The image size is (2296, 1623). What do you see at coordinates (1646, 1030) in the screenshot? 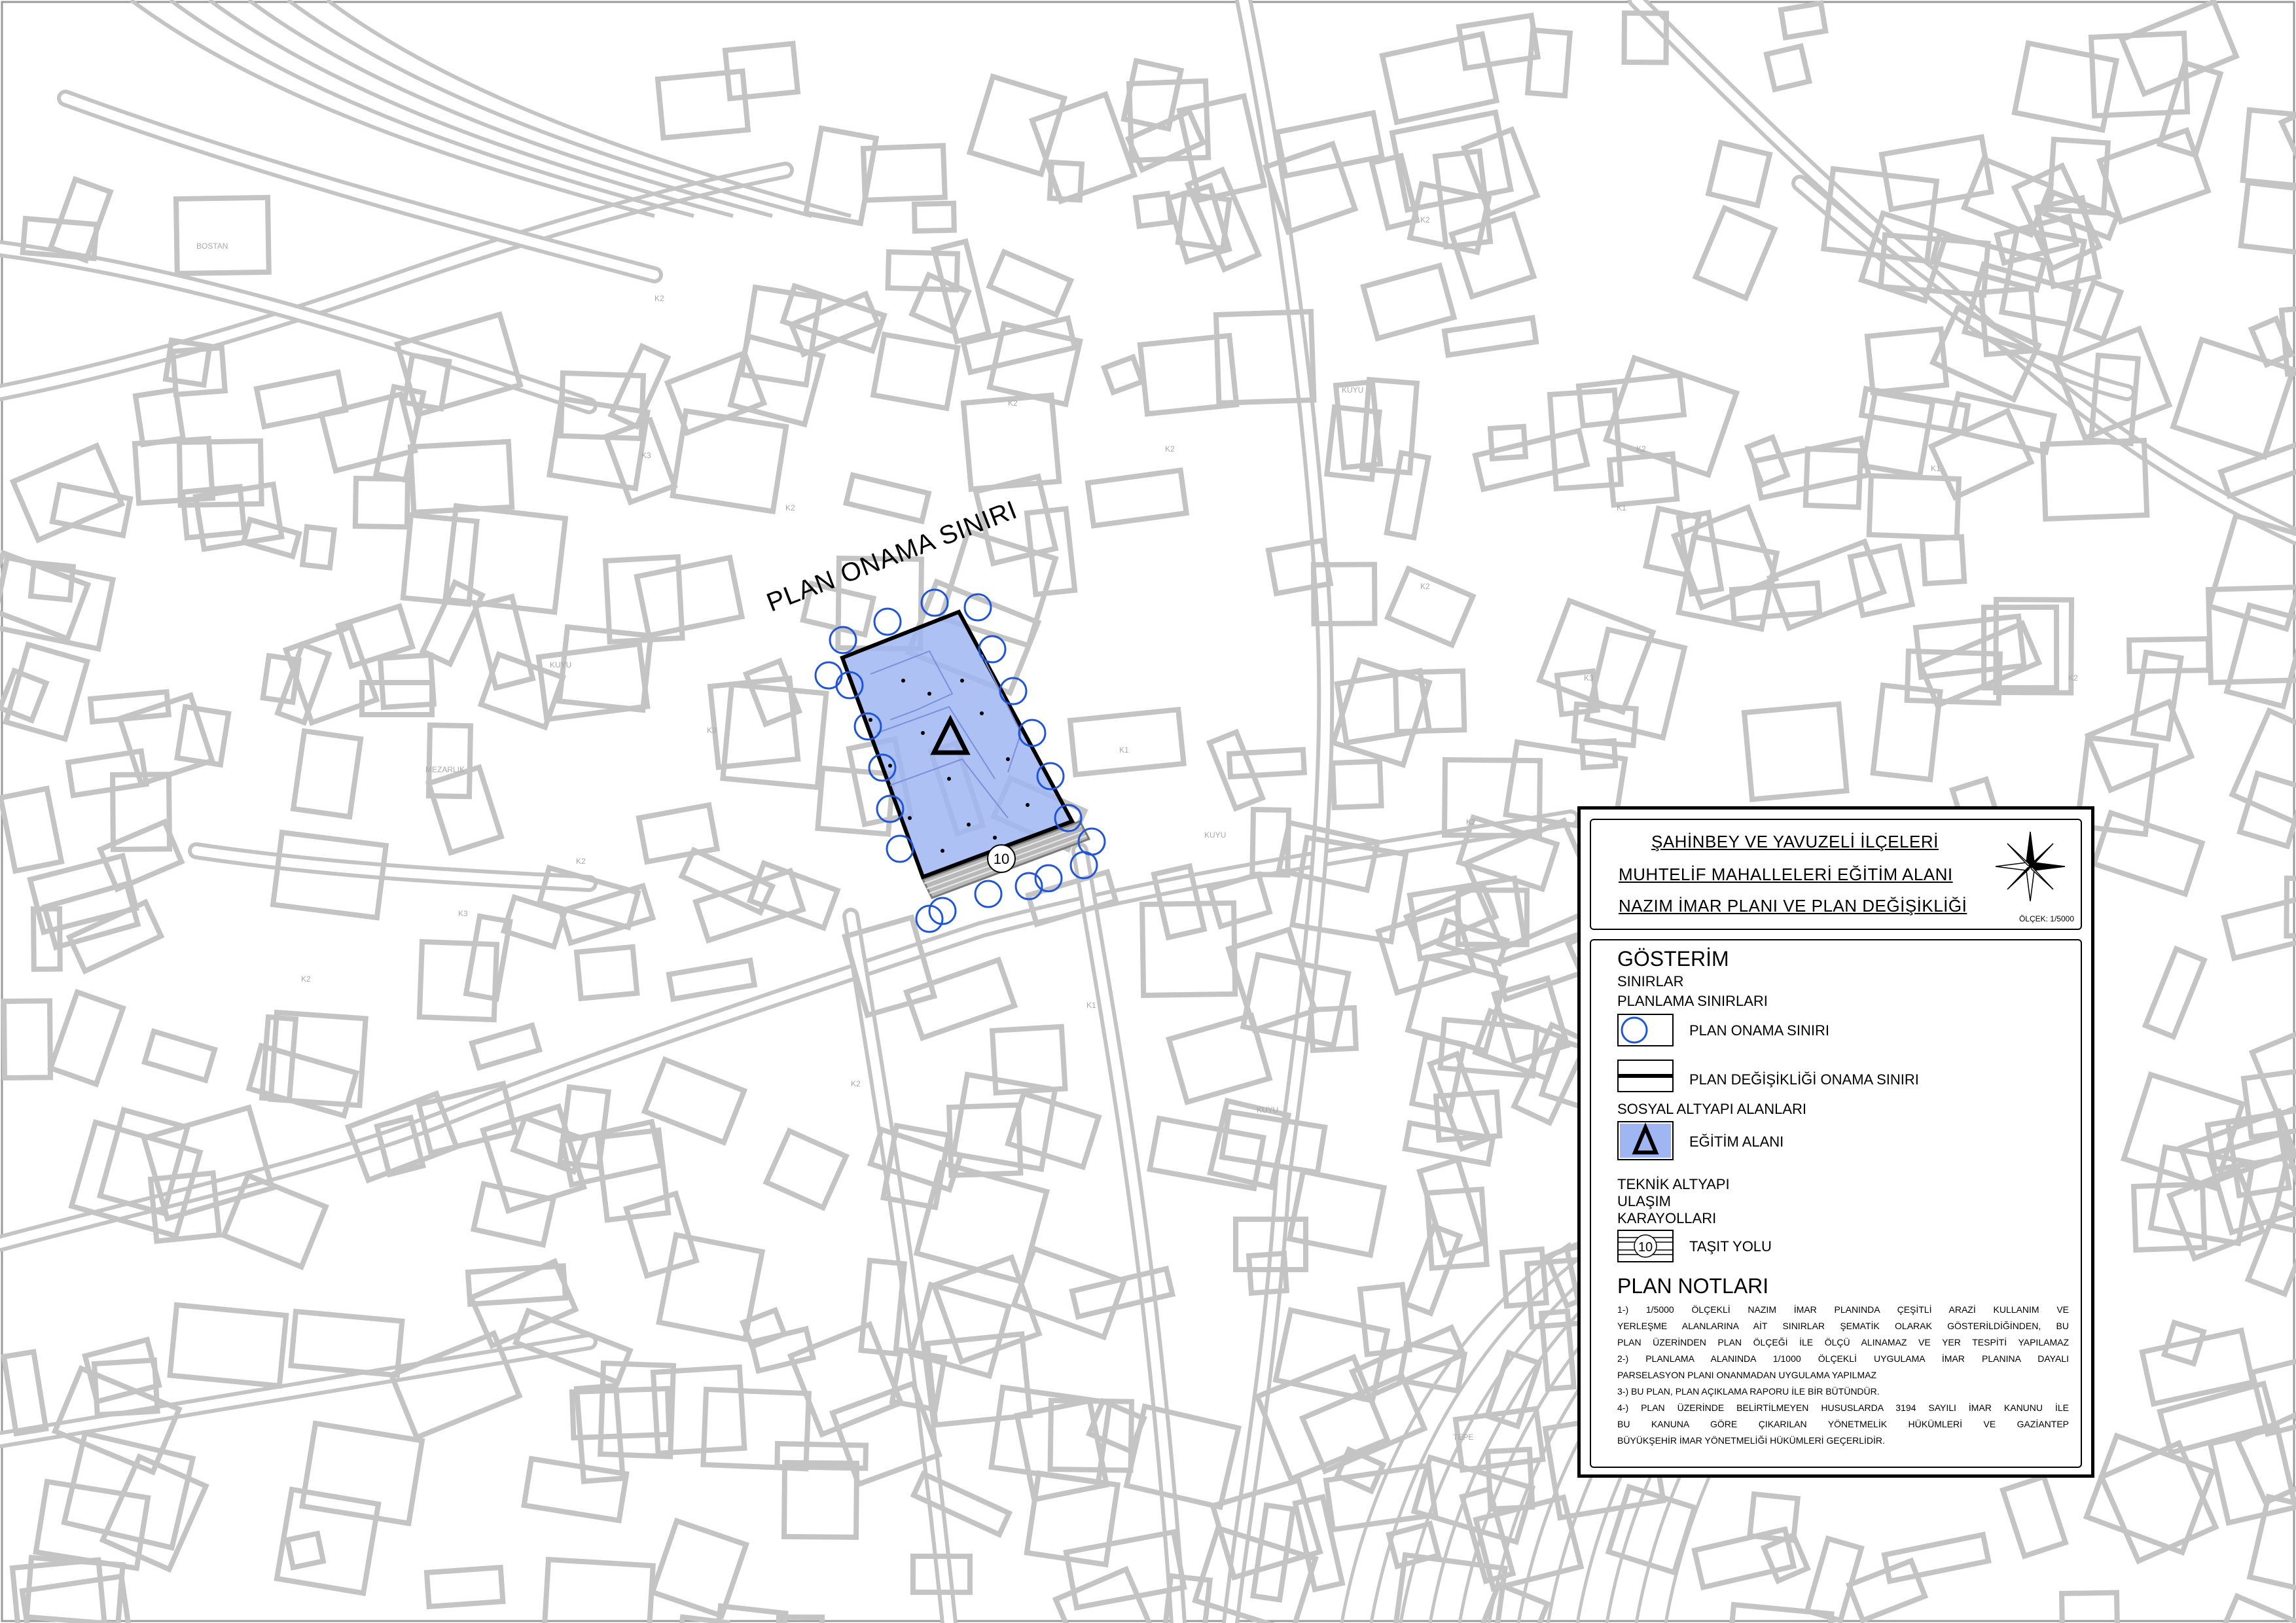
I see `legend-symbol-onama` at bounding box center [1646, 1030].